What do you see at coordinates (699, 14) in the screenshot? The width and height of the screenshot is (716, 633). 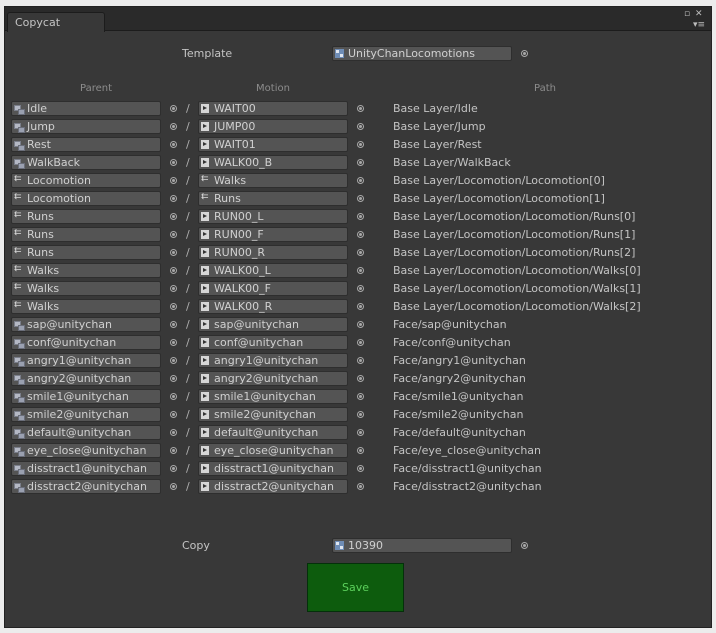 I see `close-icon: ✕` at bounding box center [699, 14].